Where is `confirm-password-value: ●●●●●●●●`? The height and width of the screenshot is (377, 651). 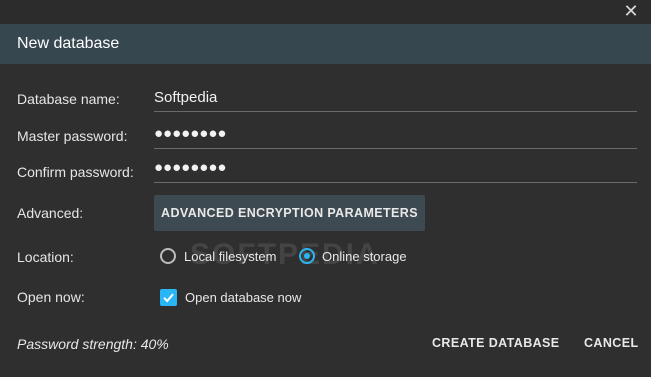 confirm-password-value: ●●●●●●●● is located at coordinates (190, 167).